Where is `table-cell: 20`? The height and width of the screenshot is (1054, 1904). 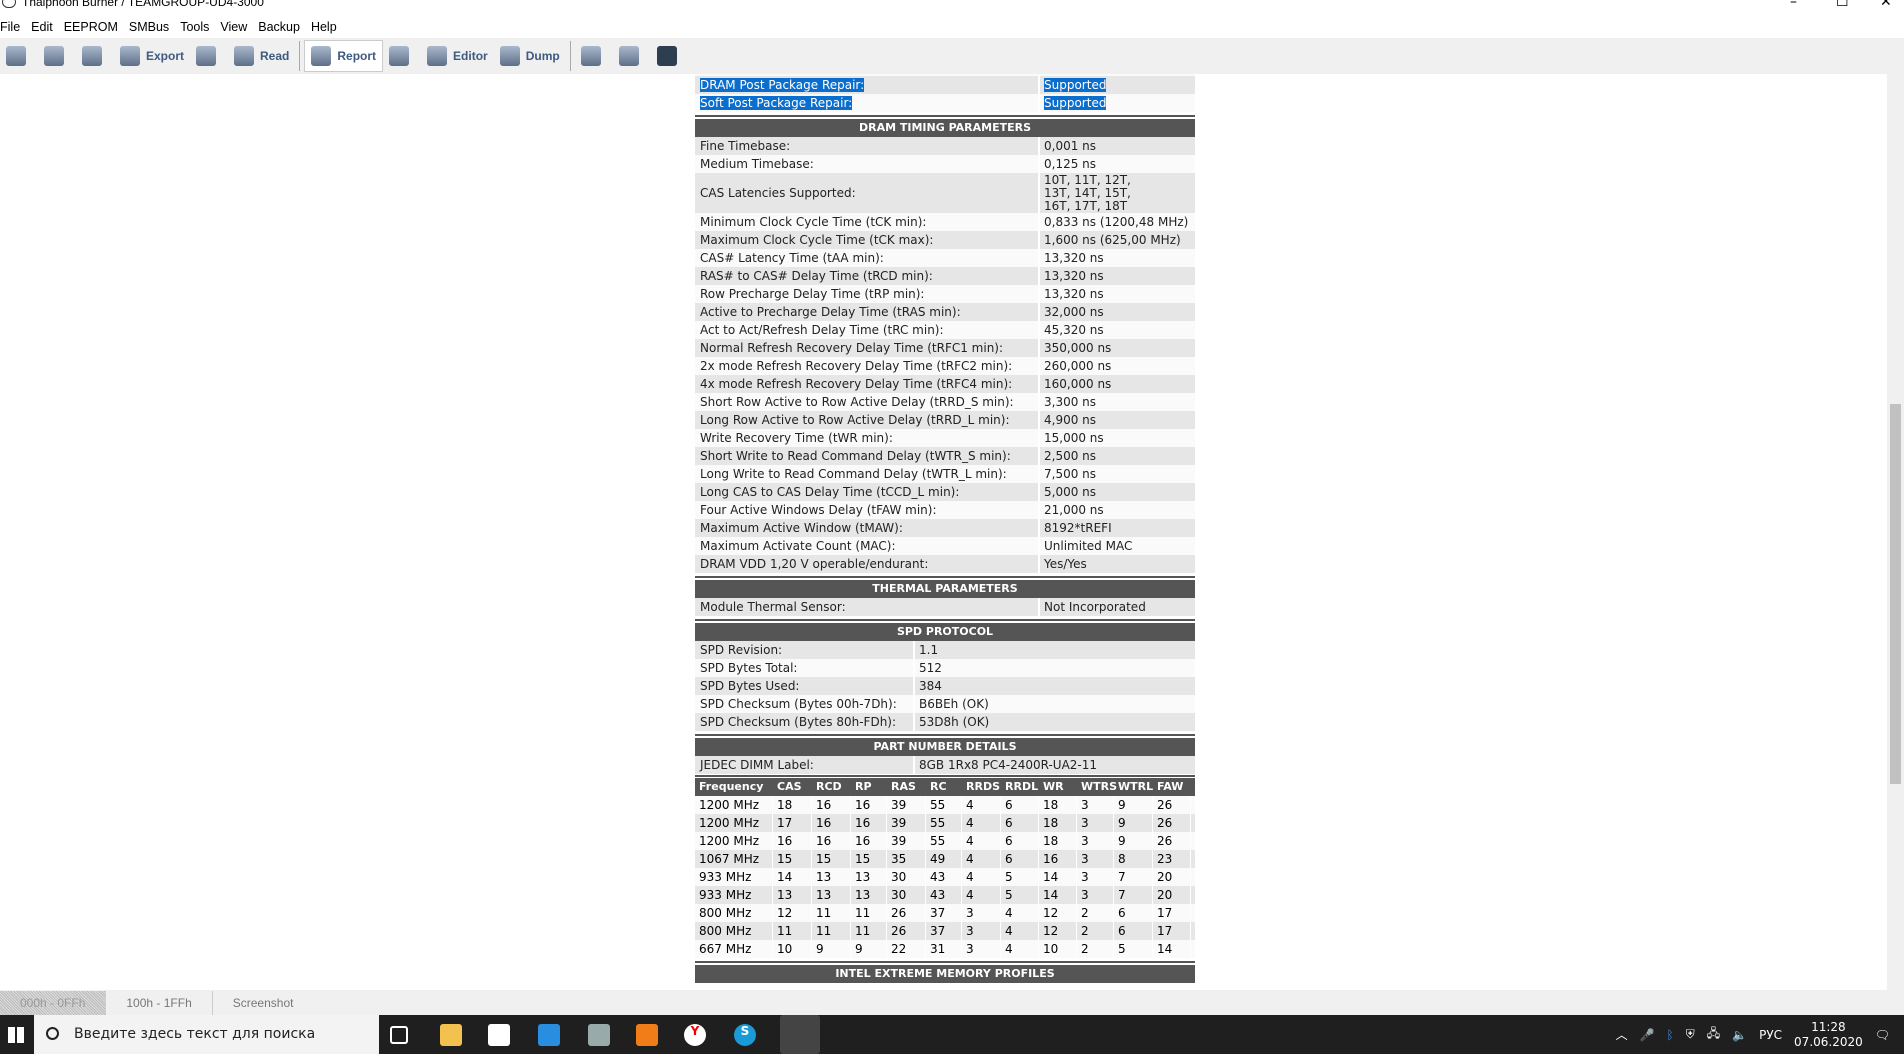
table-cell: 20 is located at coordinates (1172, 877).